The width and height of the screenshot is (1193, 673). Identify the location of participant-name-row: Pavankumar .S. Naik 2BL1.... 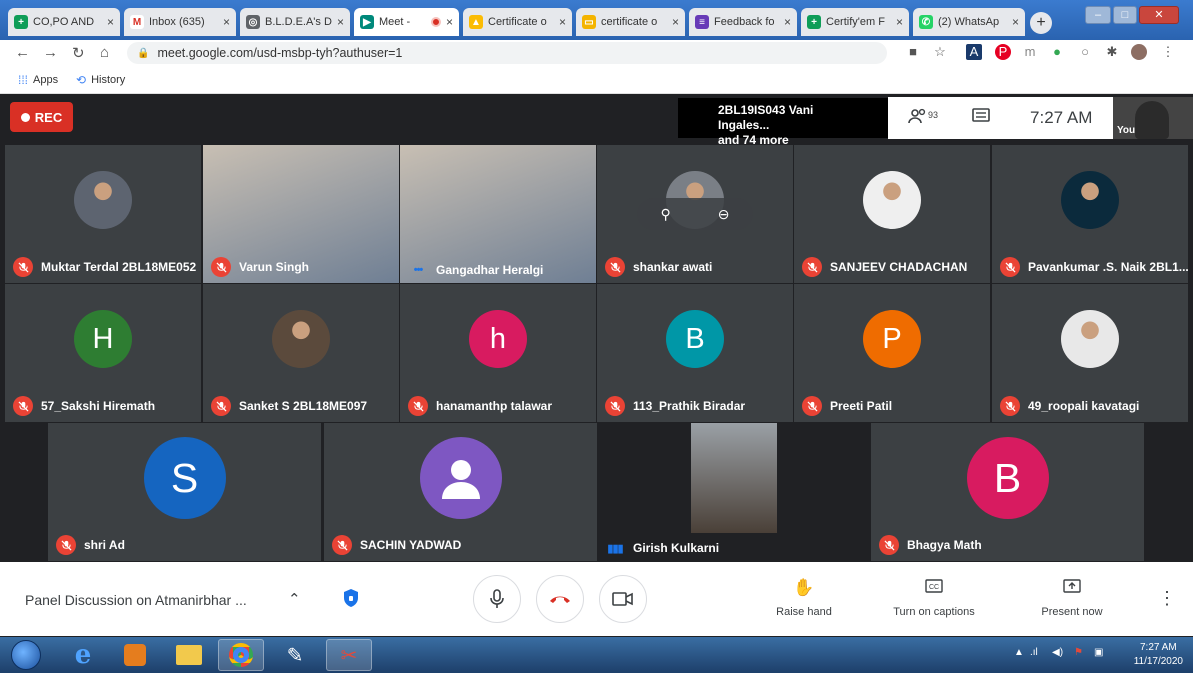
(1094, 267).